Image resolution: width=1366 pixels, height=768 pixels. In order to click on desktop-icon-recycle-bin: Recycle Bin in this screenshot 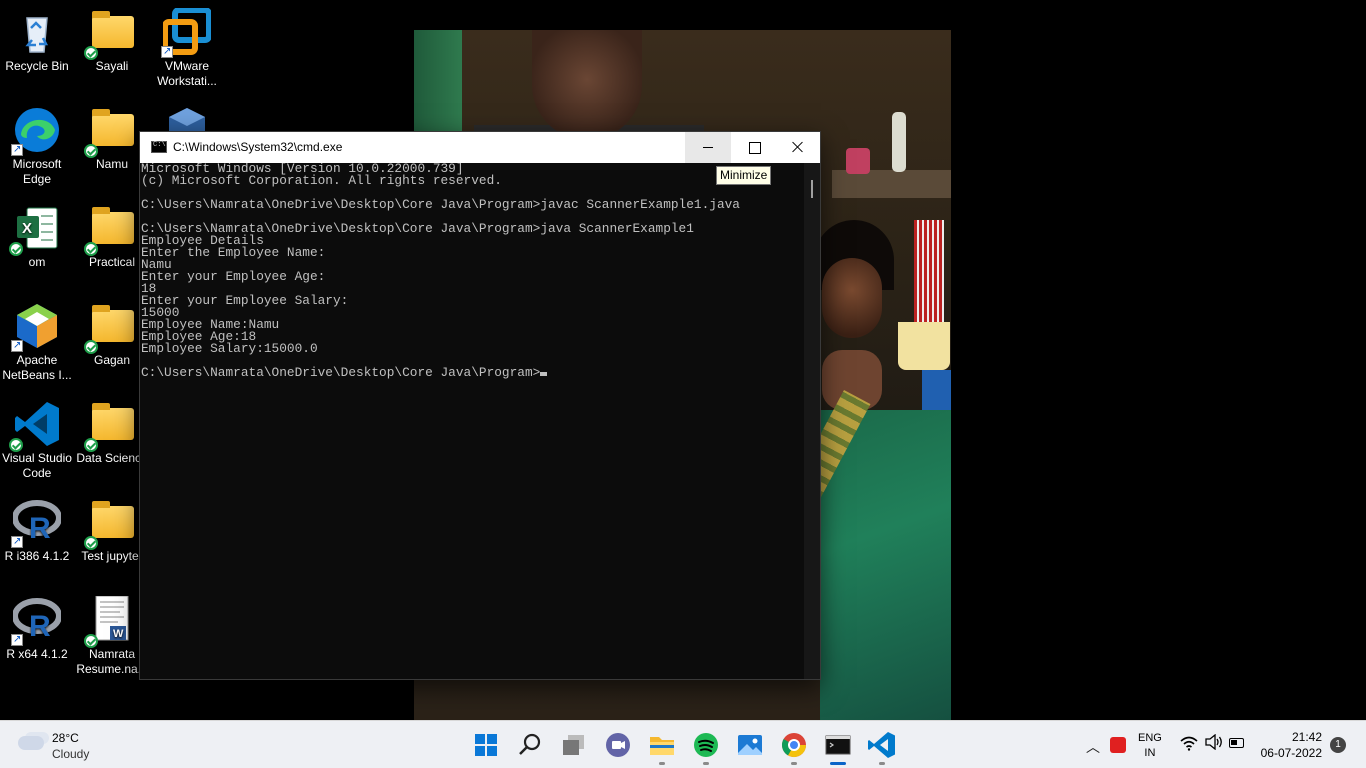, I will do `click(38, 41)`.